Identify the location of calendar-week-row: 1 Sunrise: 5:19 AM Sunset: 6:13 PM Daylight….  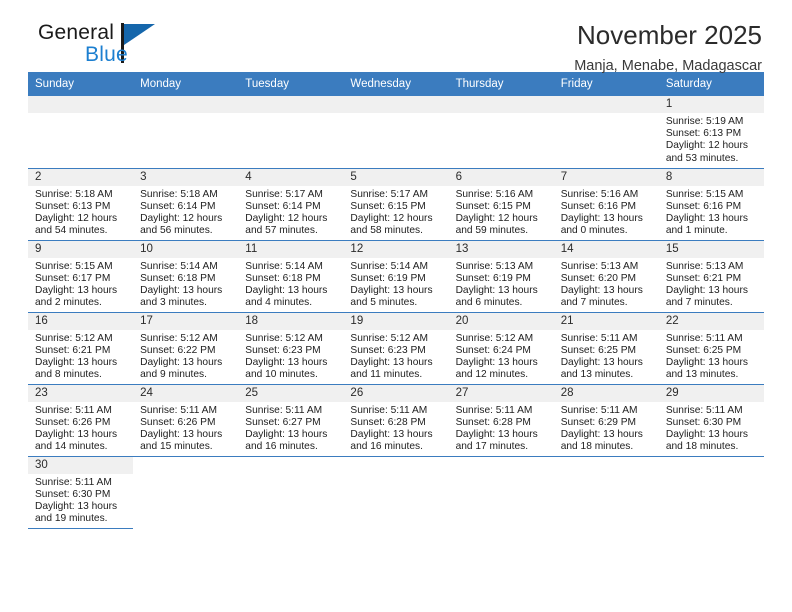
(396, 132).